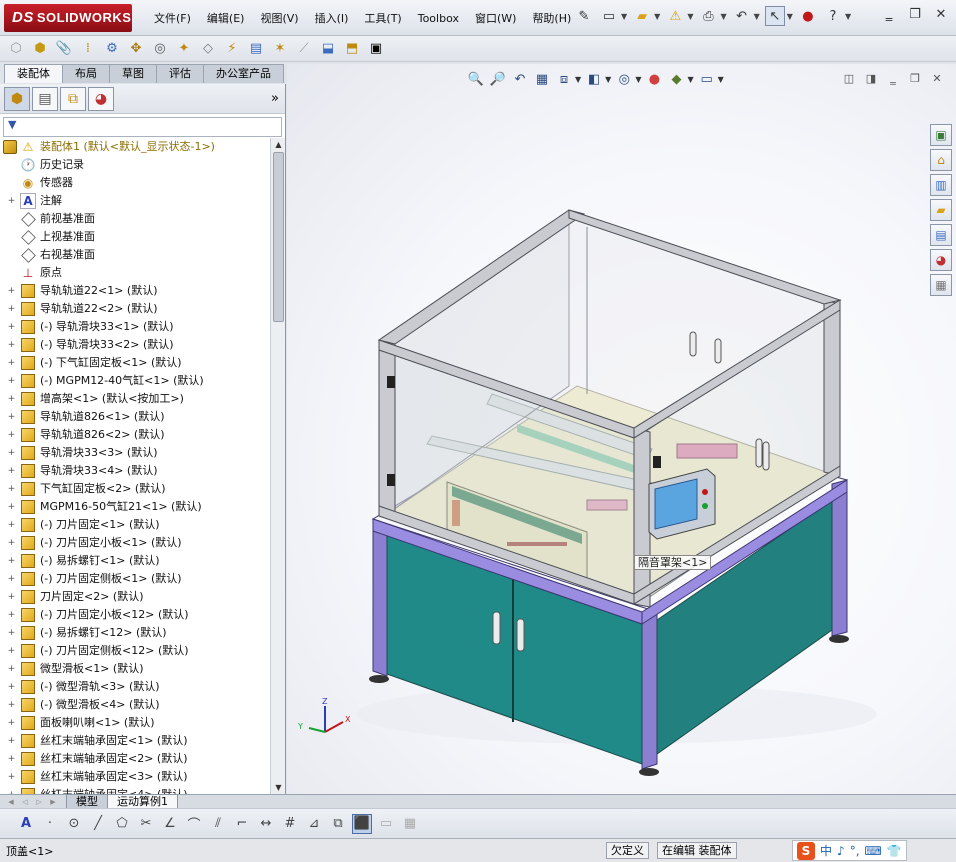  What do you see at coordinates (135, 399) in the screenshot?
I see `tree-item: + 增高架<1> (默认<按加工>)` at bounding box center [135, 399].